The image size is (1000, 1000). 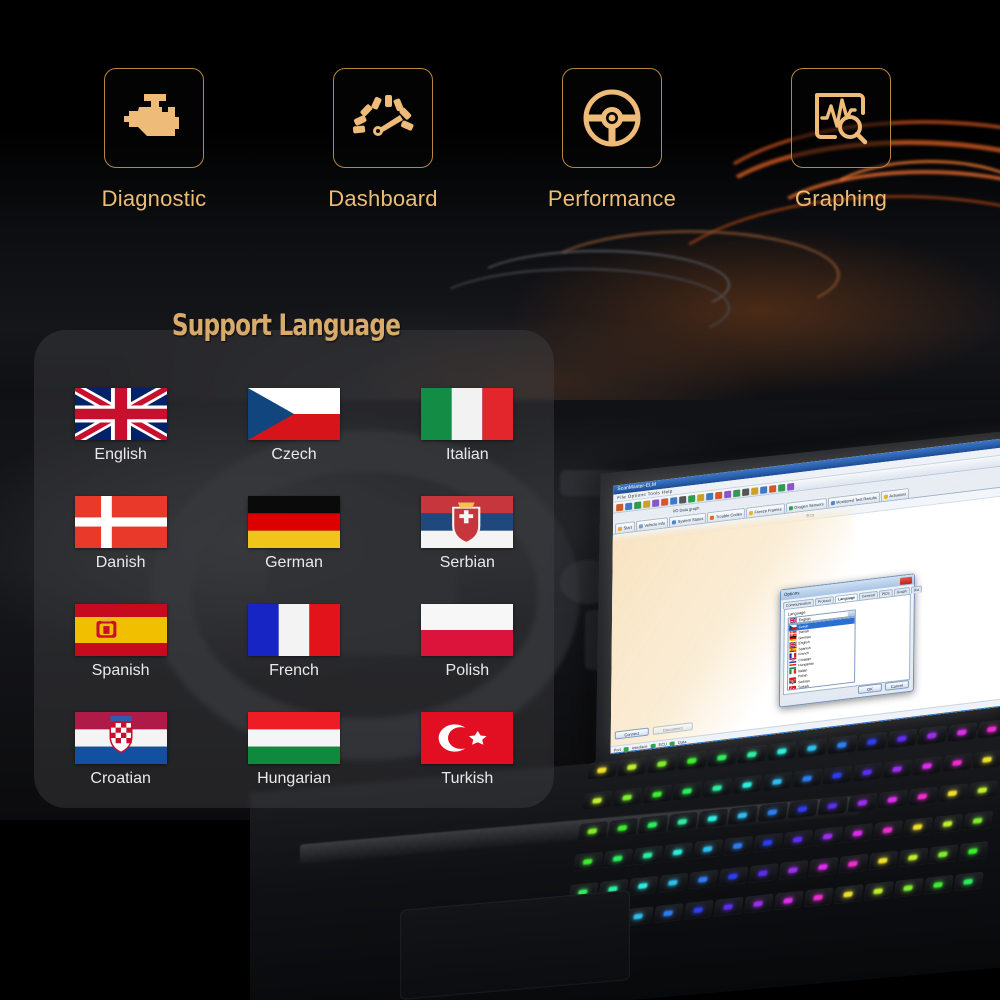 I want to click on language-flag-label: Czech, so click(x=294, y=454).